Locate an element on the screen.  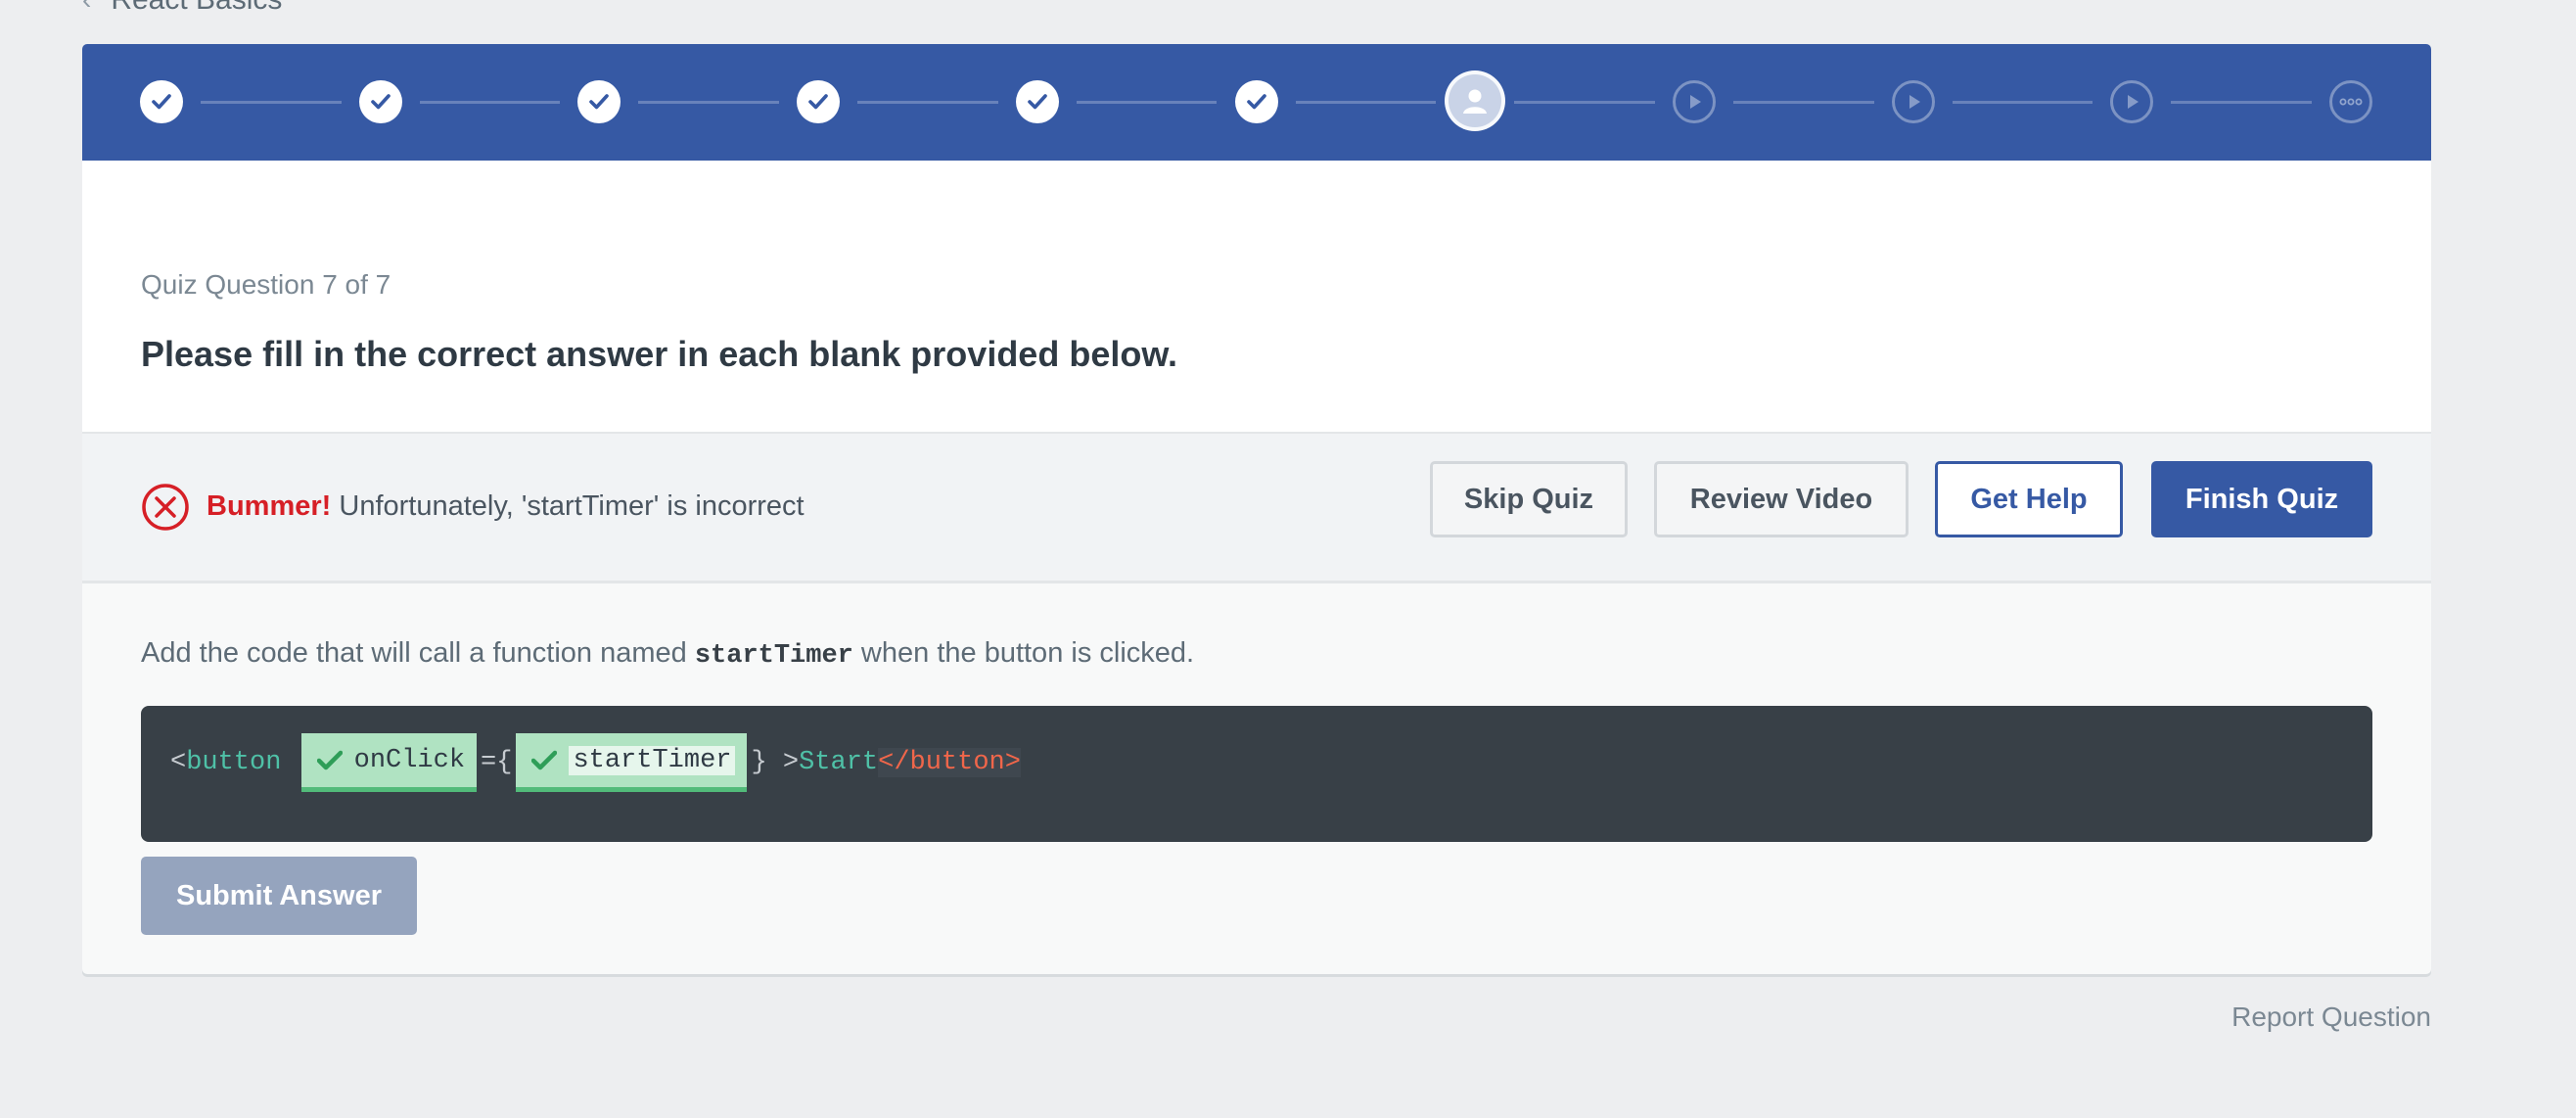
code-open-bracket: < is located at coordinates (179, 762).